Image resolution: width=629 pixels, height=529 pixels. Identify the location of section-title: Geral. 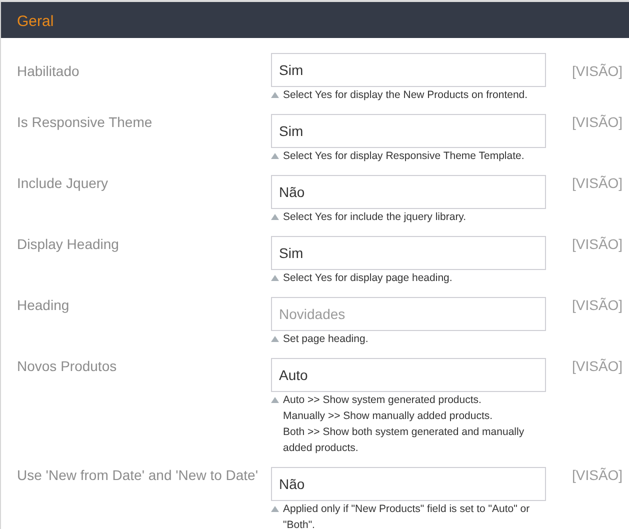
(35, 21).